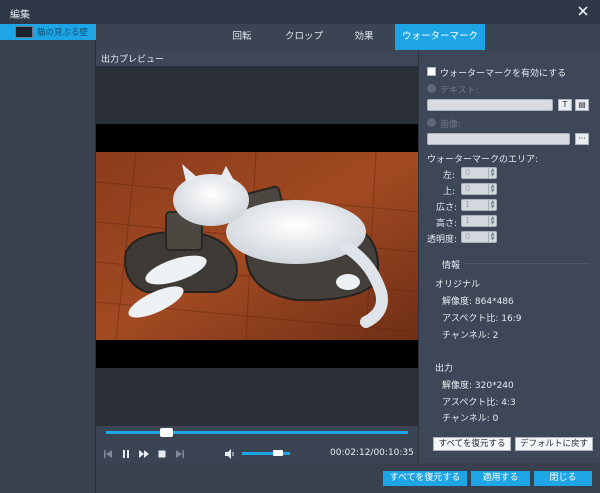 This screenshot has width=600, height=493. I want to click on restore-all-panel-button: すべてを復元する, so click(472, 444).